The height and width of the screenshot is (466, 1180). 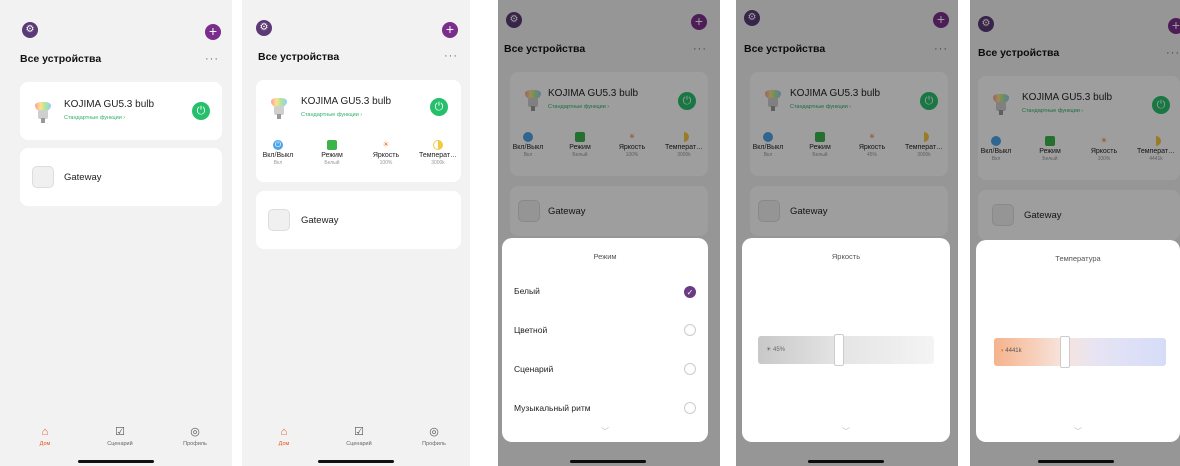 I want to click on temperature-value-text: 4441k, so click(x=1013, y=351).